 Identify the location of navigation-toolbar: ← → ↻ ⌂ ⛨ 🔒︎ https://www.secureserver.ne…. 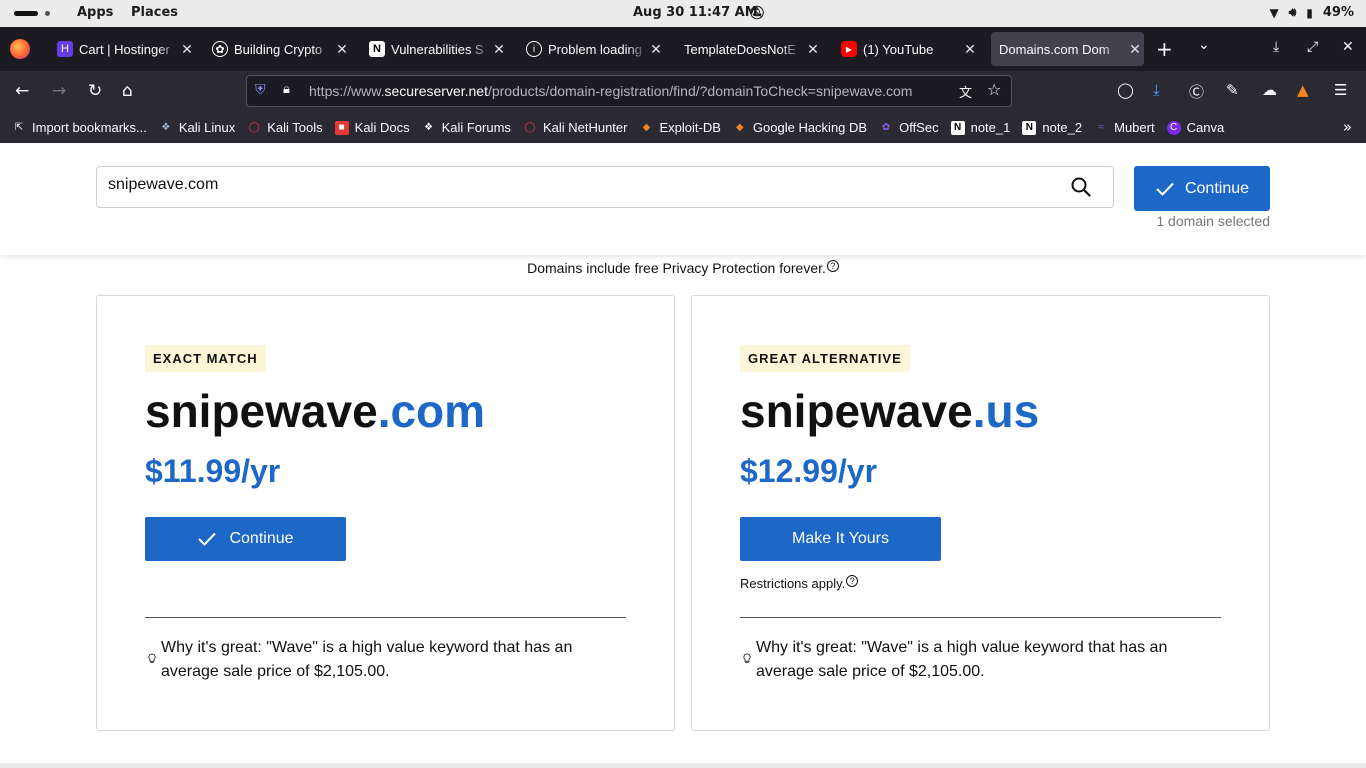
(683, 91).